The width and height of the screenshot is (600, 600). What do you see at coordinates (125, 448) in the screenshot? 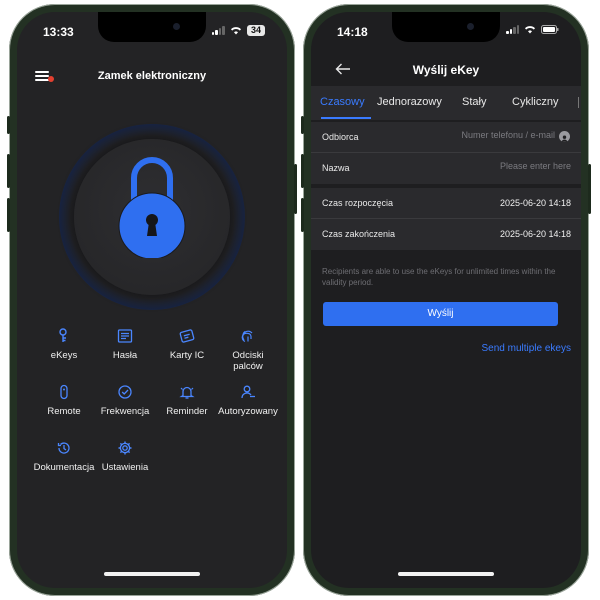
I see `gear-icon` at bounding box center [125, 448].